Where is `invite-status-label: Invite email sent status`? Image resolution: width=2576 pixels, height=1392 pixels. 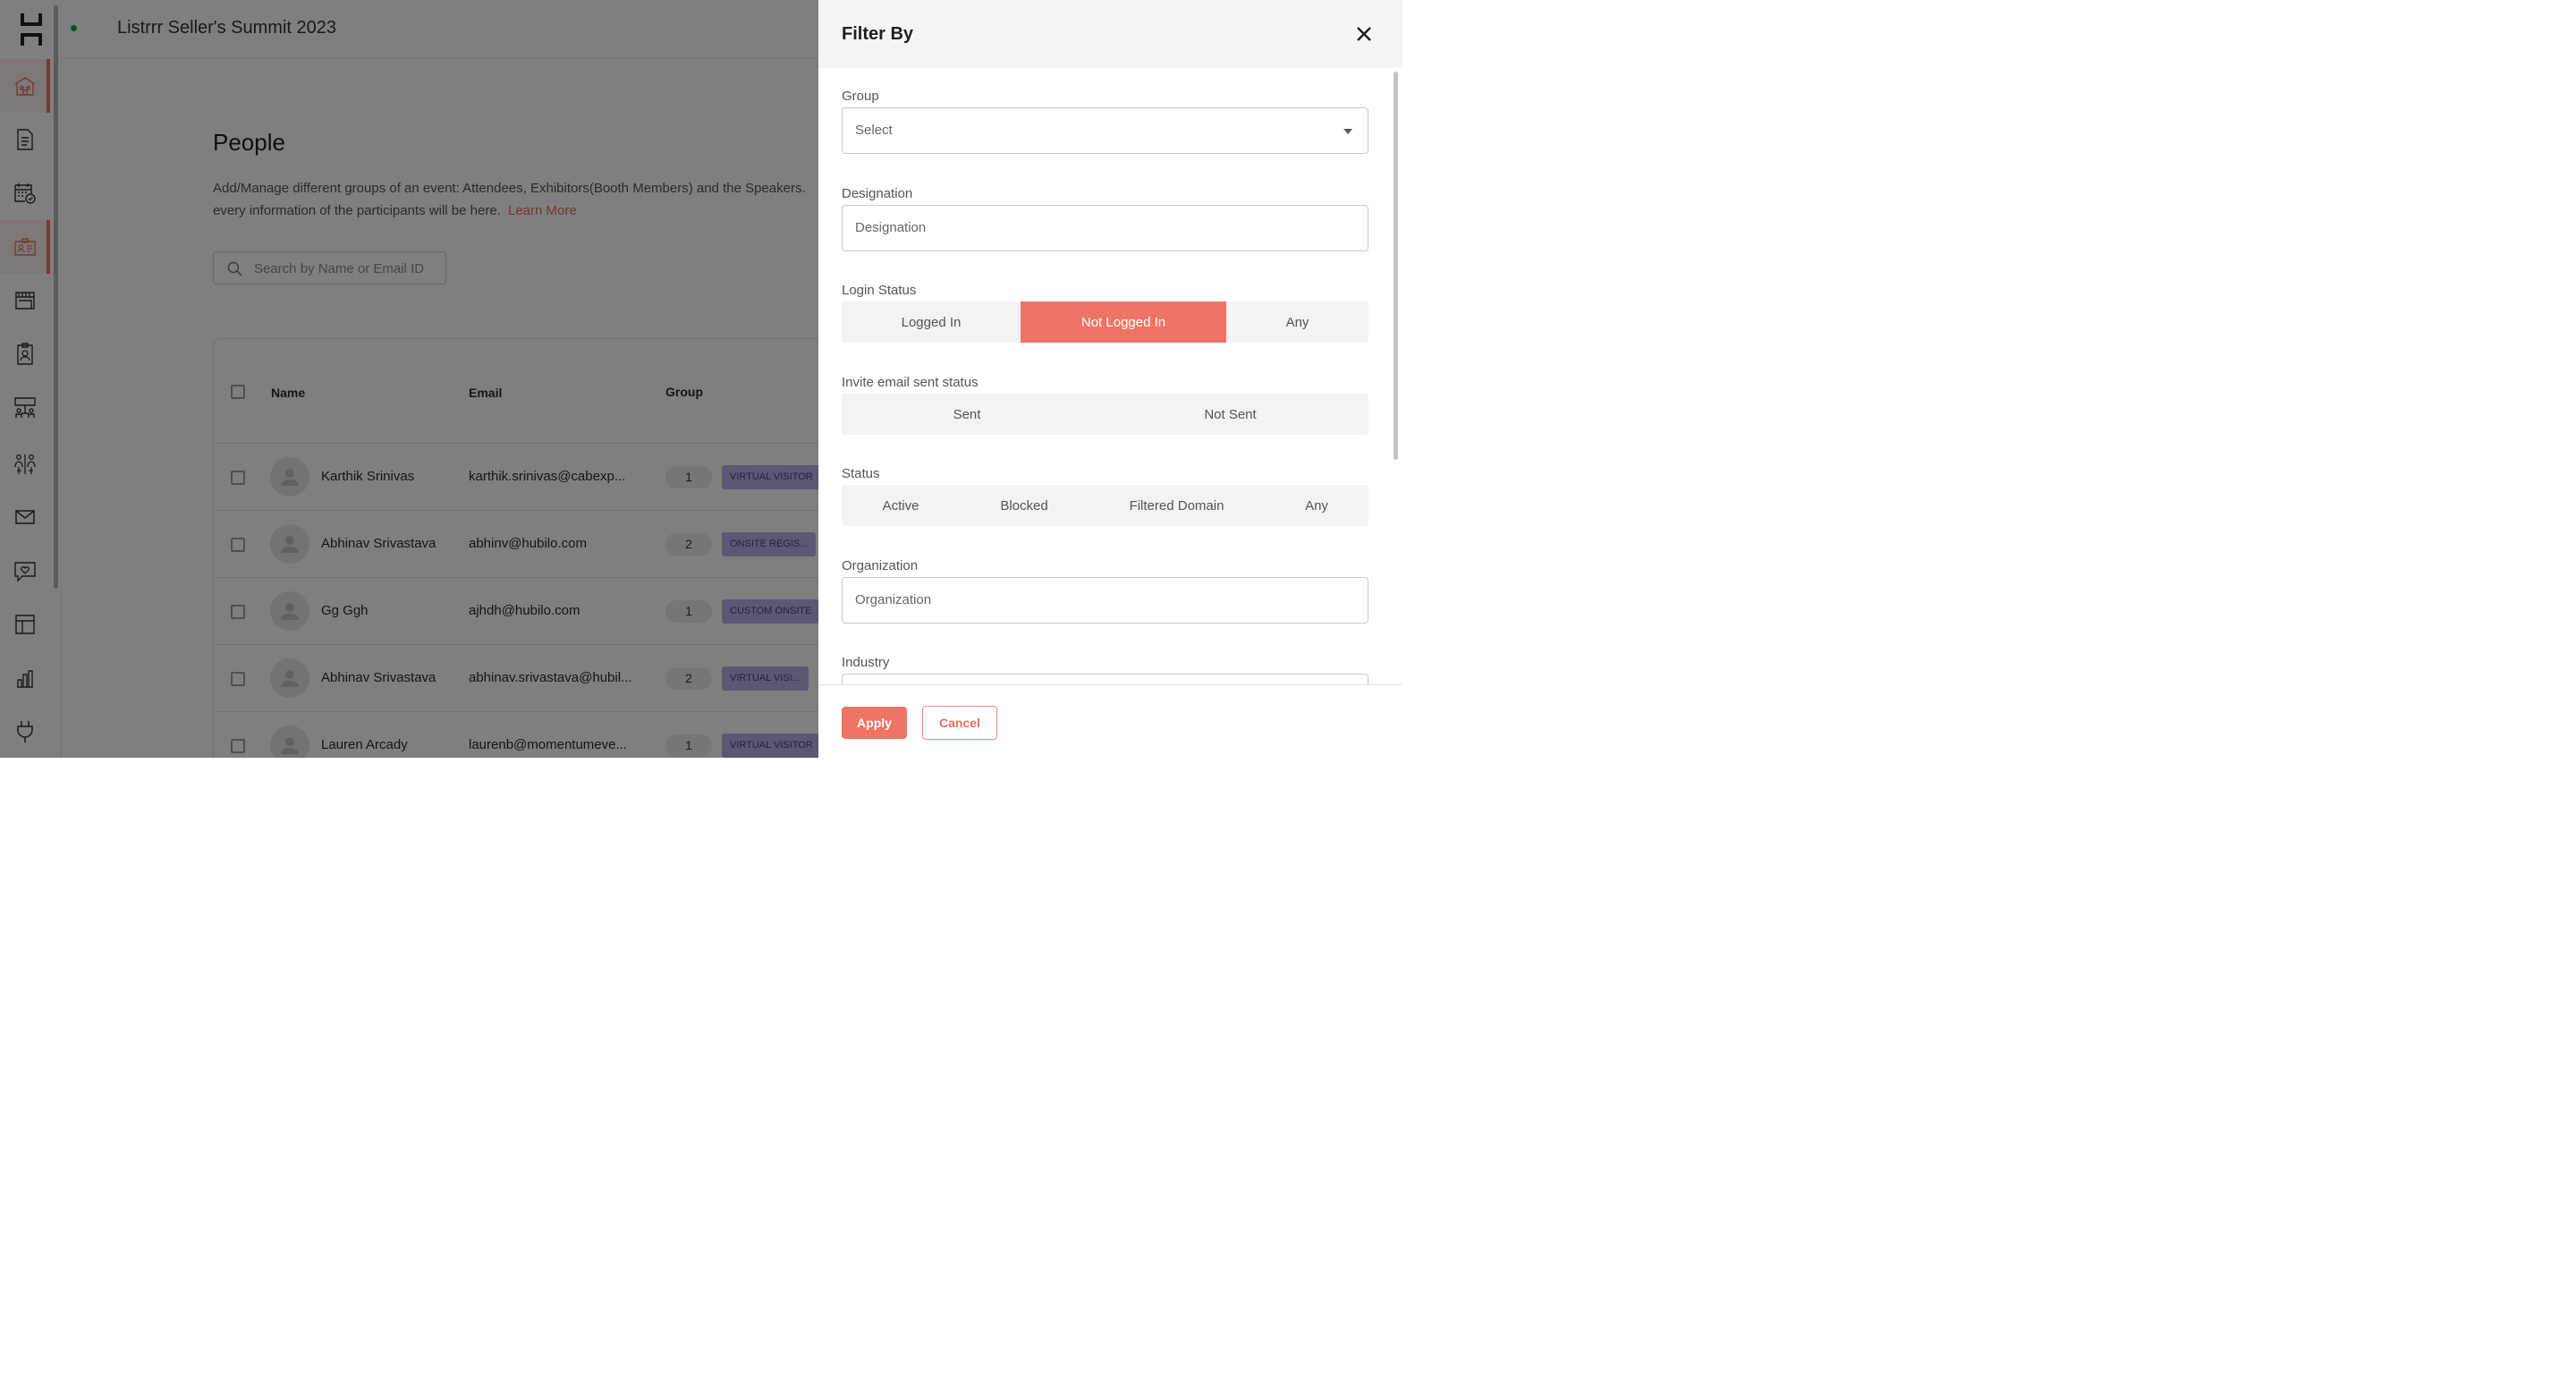 invite-status-label: Invite email sent status is located at coordinates (910, 382).